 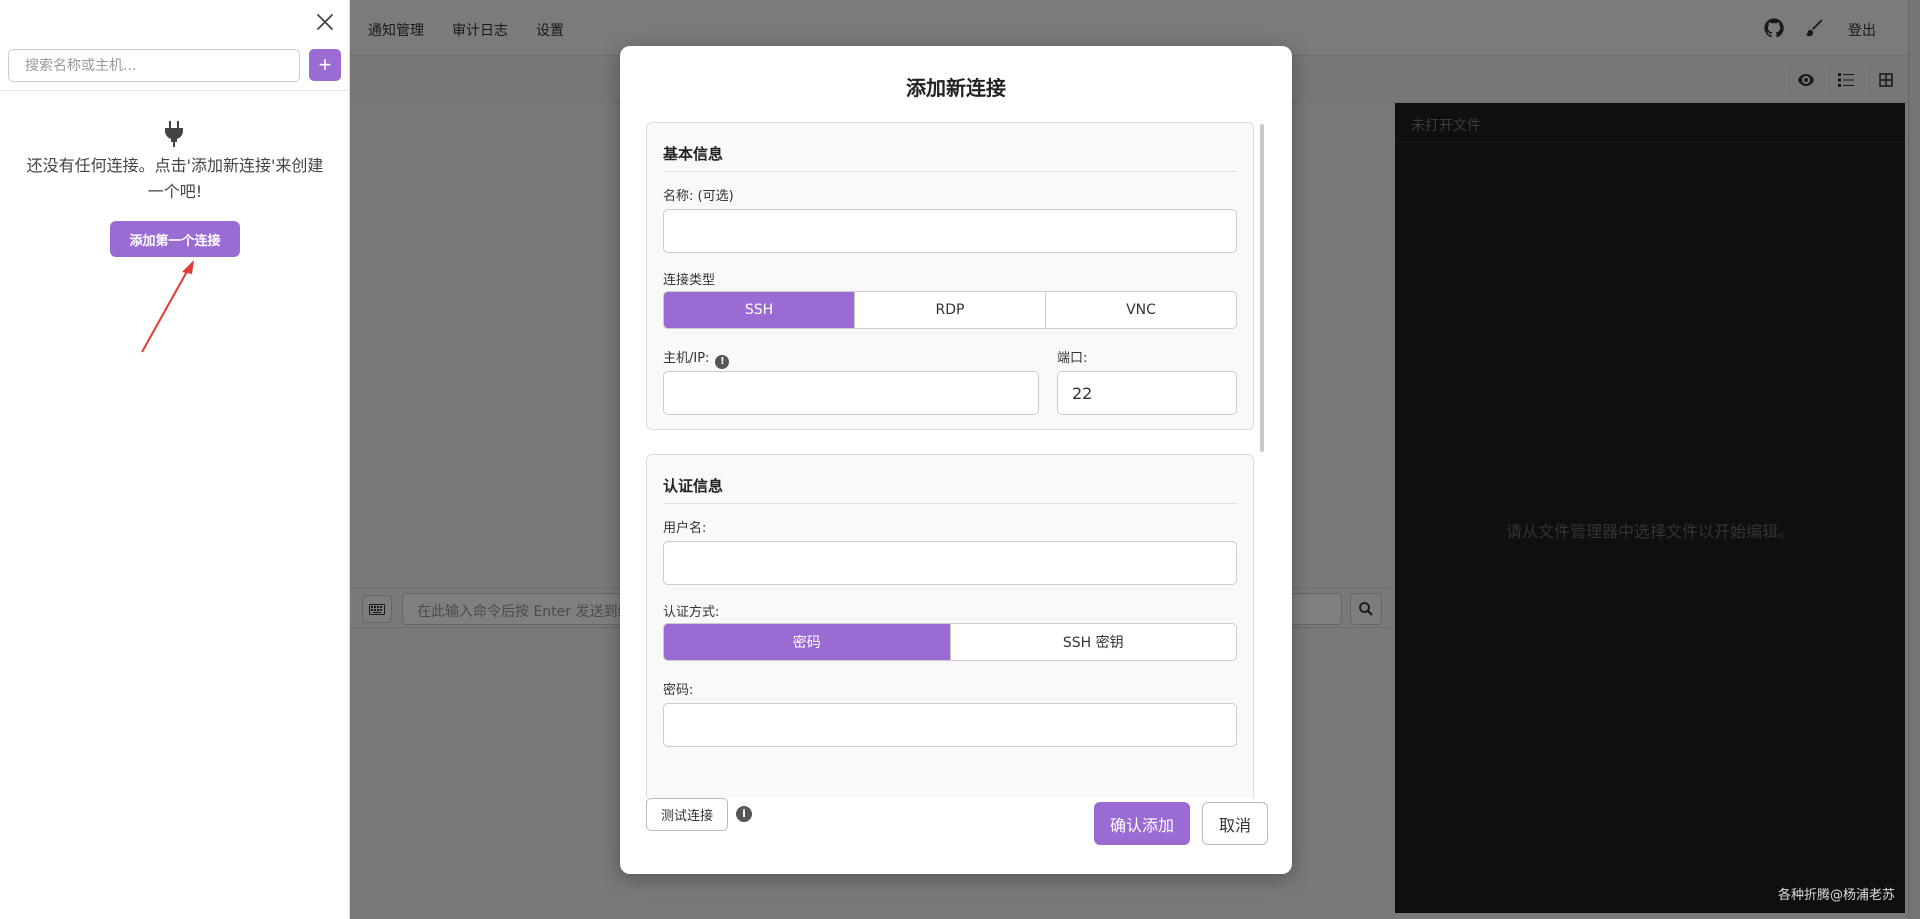 What do you see at coordinates (851, 393) in the screenshot?
I see `host-field` at bounding box center [851, 393].